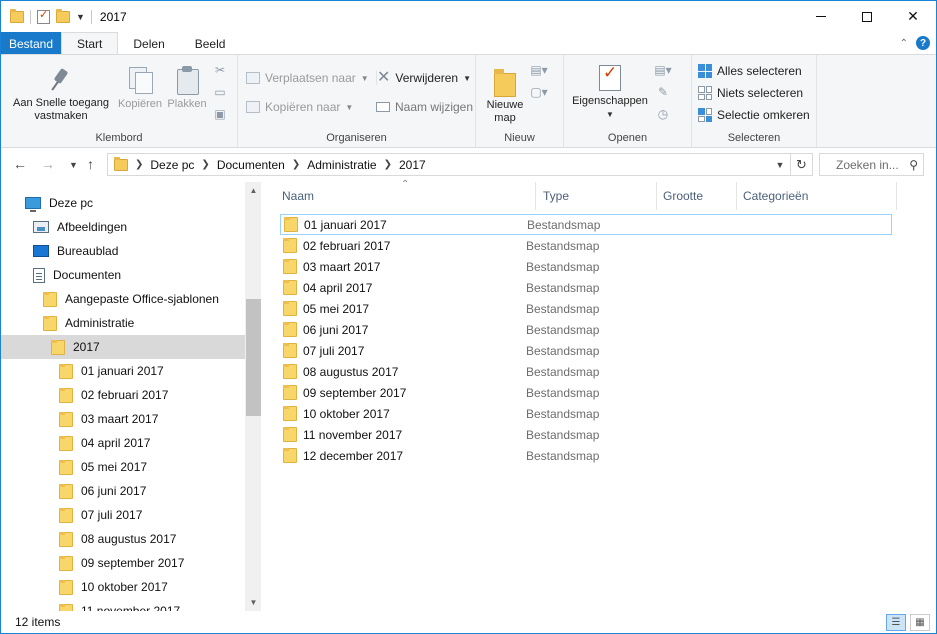 The height and width of the screenshot is (634, 937). Describe the element at coordinates (801, 164) in the screenshot. I see `refresh-icon: ↻` at that location.